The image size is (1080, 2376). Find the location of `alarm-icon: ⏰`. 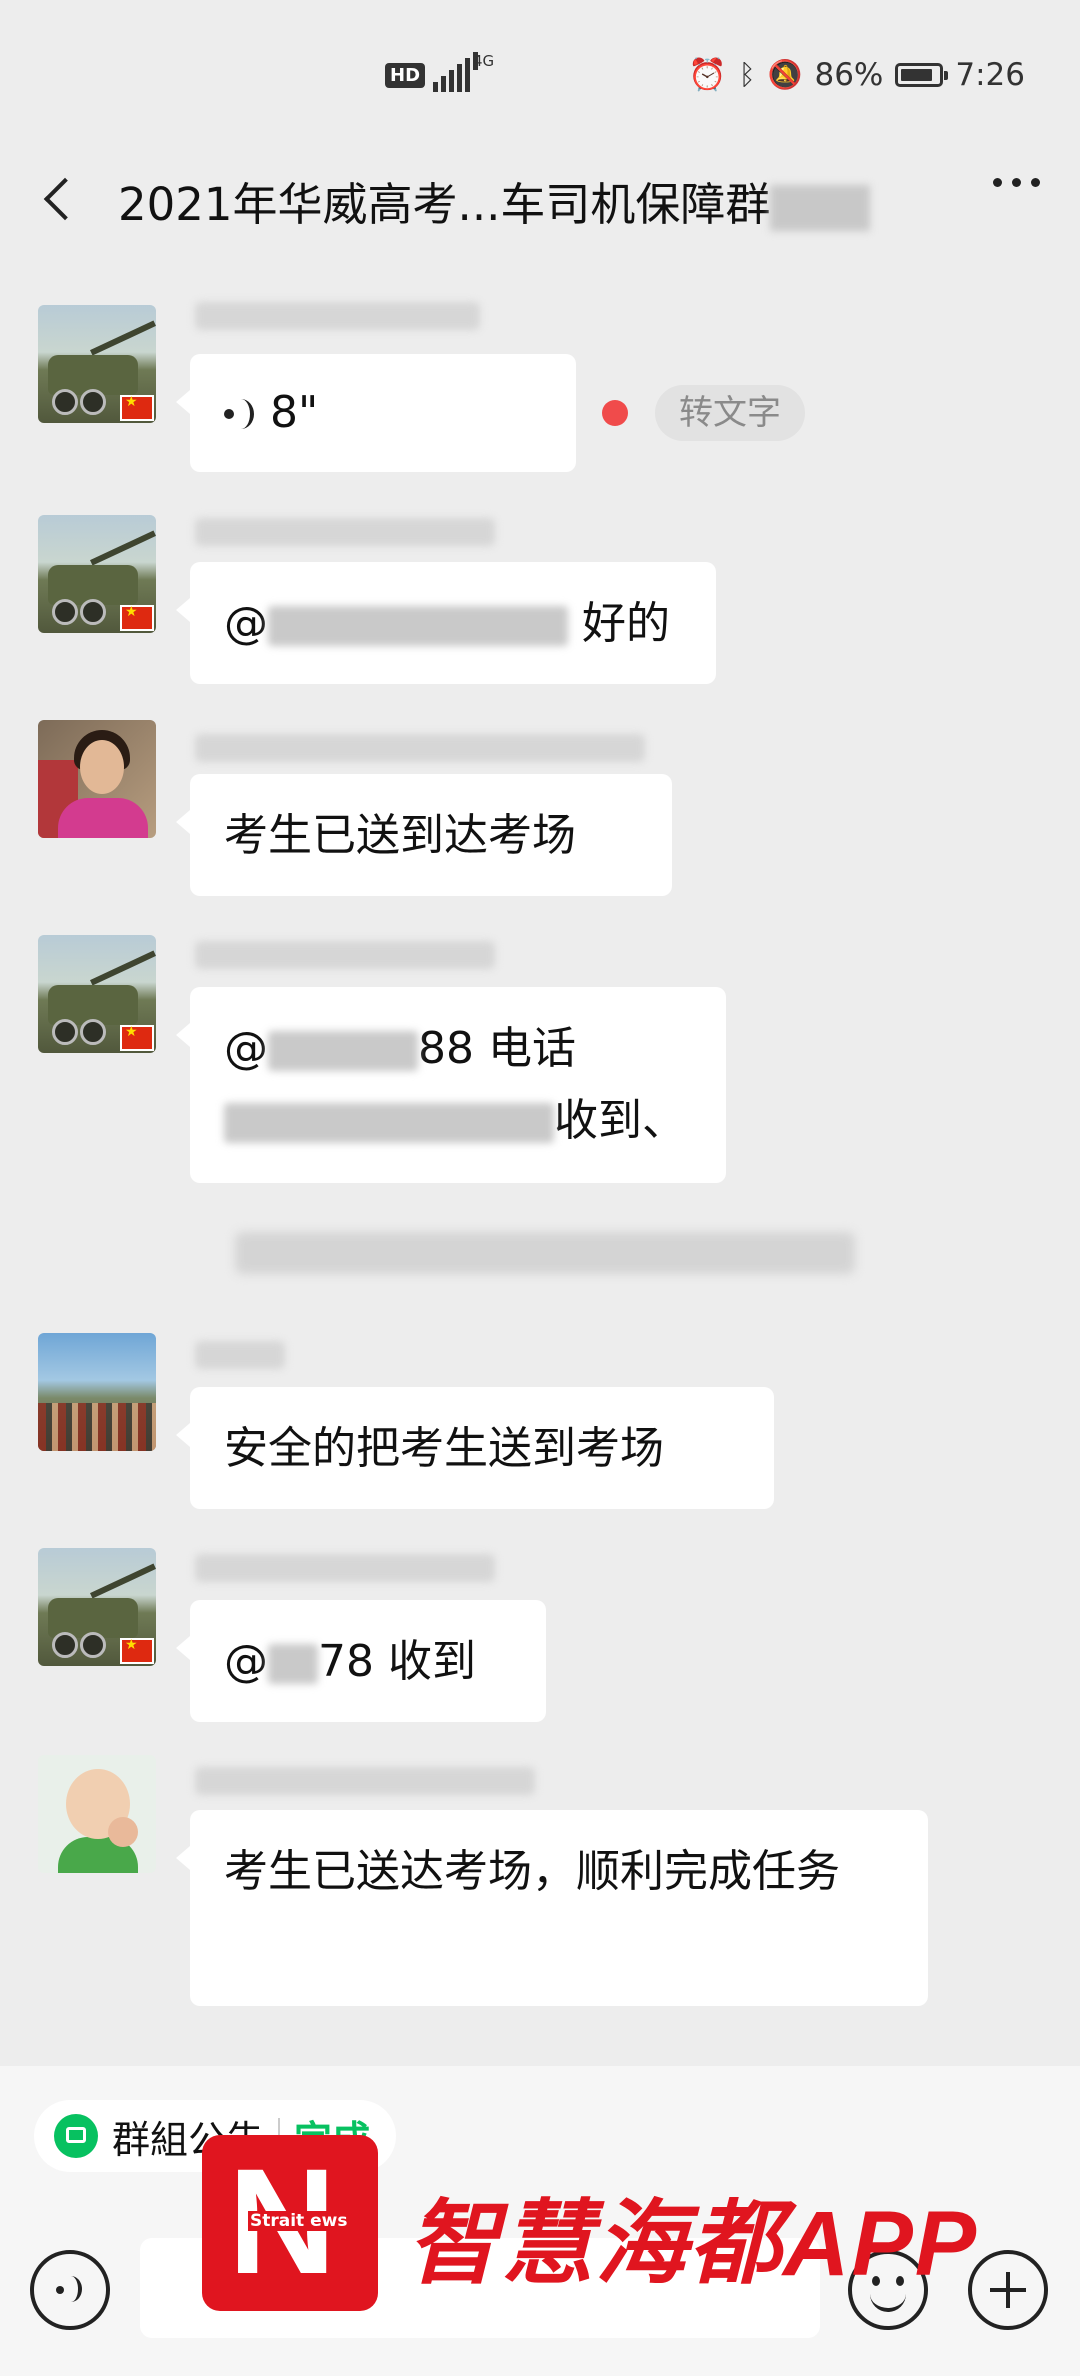

alarm-icon: ⏰ is located at coordinates (707, 75).